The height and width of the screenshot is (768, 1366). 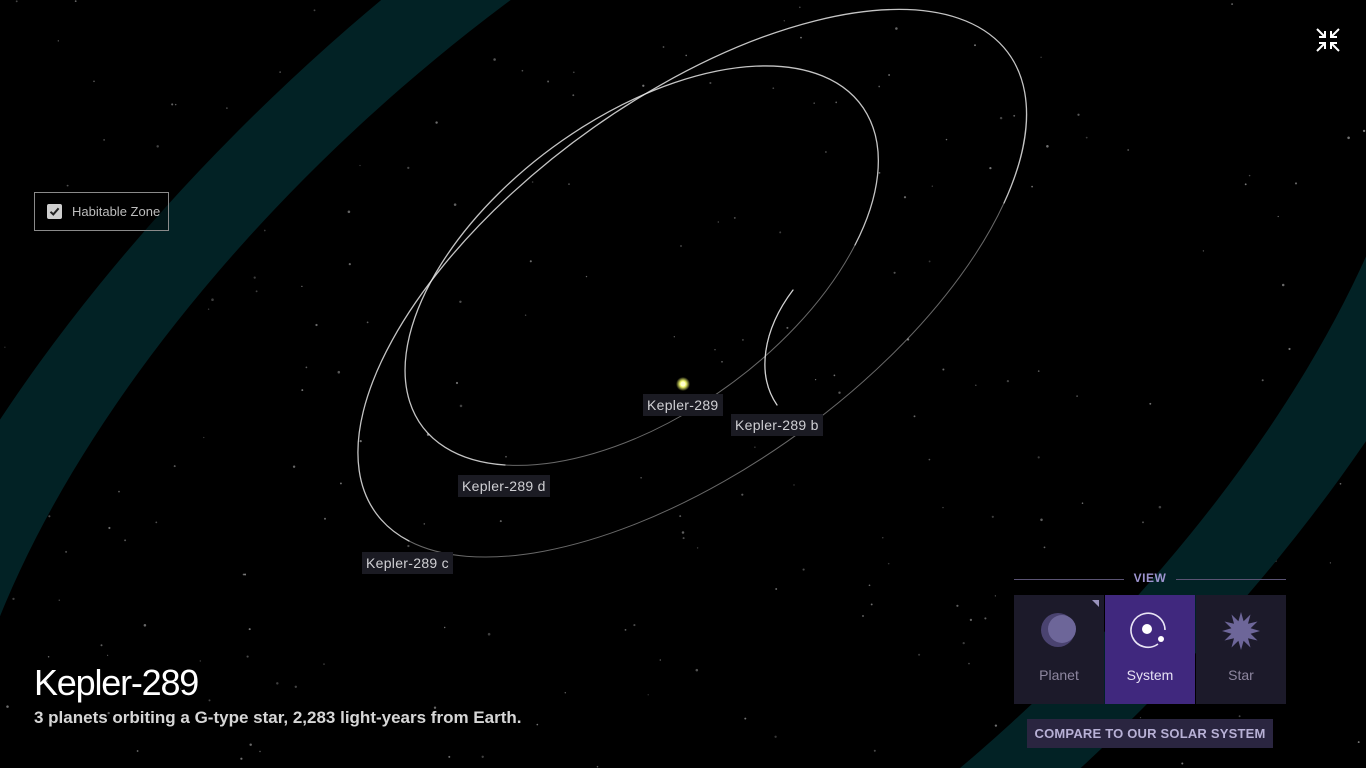 I want to click on label-kepler-289-b: Kepler-289 b, so click(x=777, y=425).